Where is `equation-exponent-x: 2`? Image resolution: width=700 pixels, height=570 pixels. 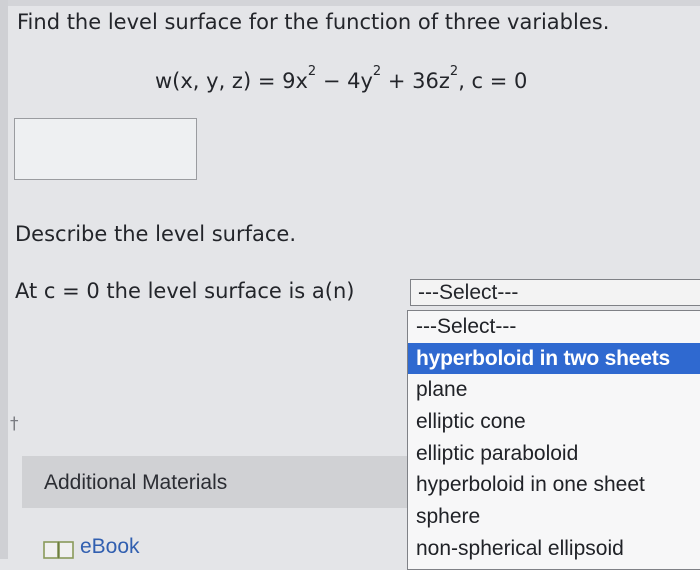
equation-exponent-x: 2 is located at coordinates (312, 71).